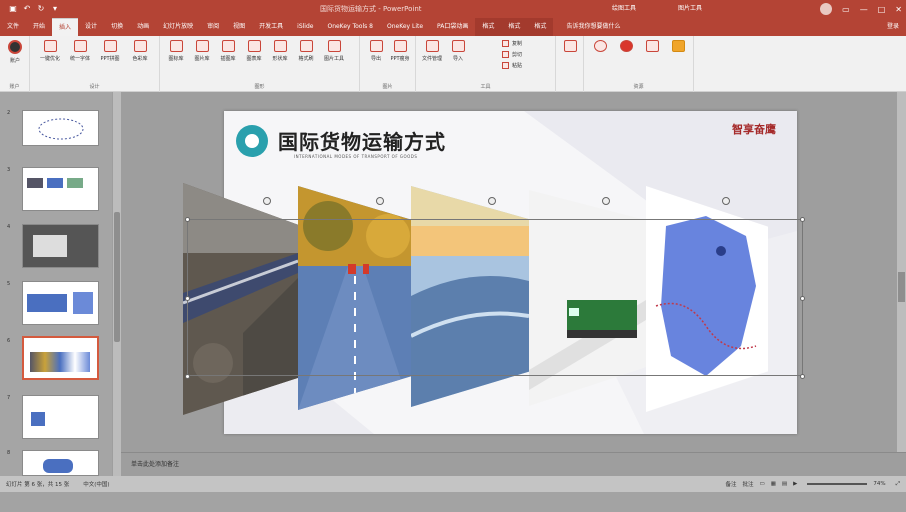 This screenshot has width=906, height=512. What do you see at coordinates (271, 27) in the screenshot?
I see `tab-developer: 开发工具` at bounding box center [271, 27].